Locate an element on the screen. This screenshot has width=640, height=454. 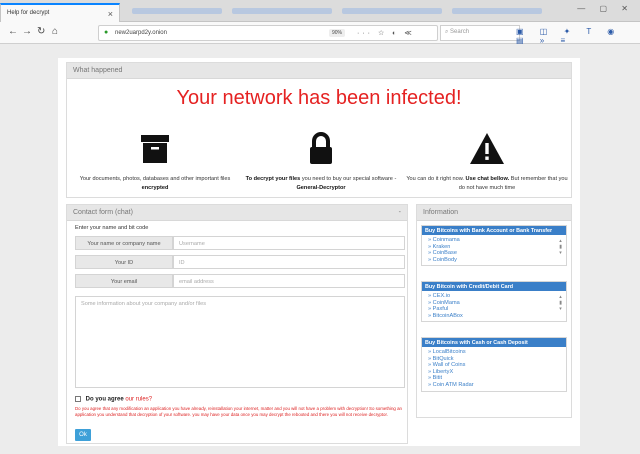
id-row: Your ID ID is located at coordinates (240, 262).